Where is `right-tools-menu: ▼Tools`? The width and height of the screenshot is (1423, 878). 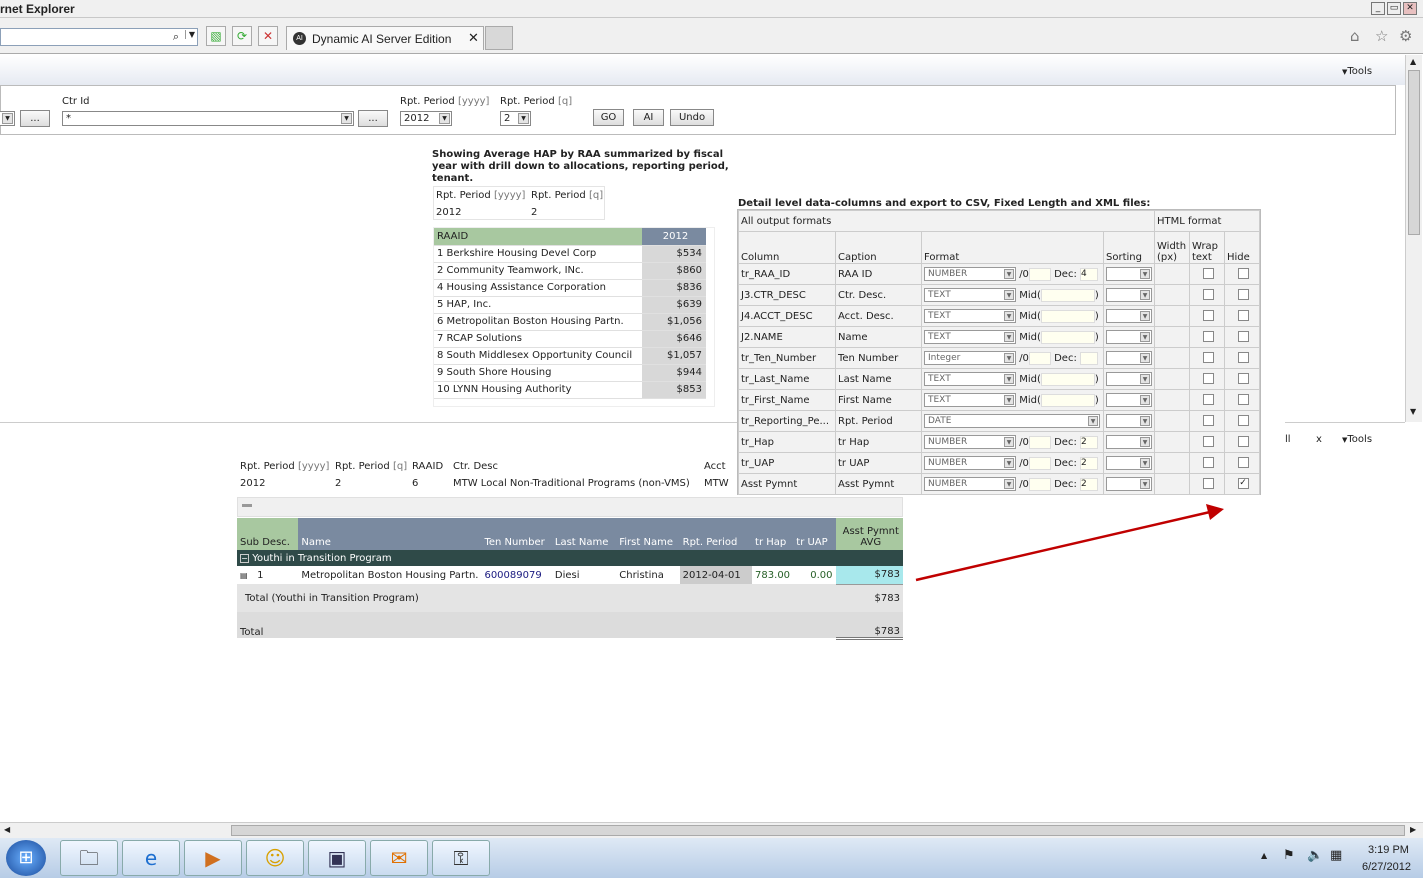
right-tools-menu: ▼Tools is located at coordinates (1357, 439).